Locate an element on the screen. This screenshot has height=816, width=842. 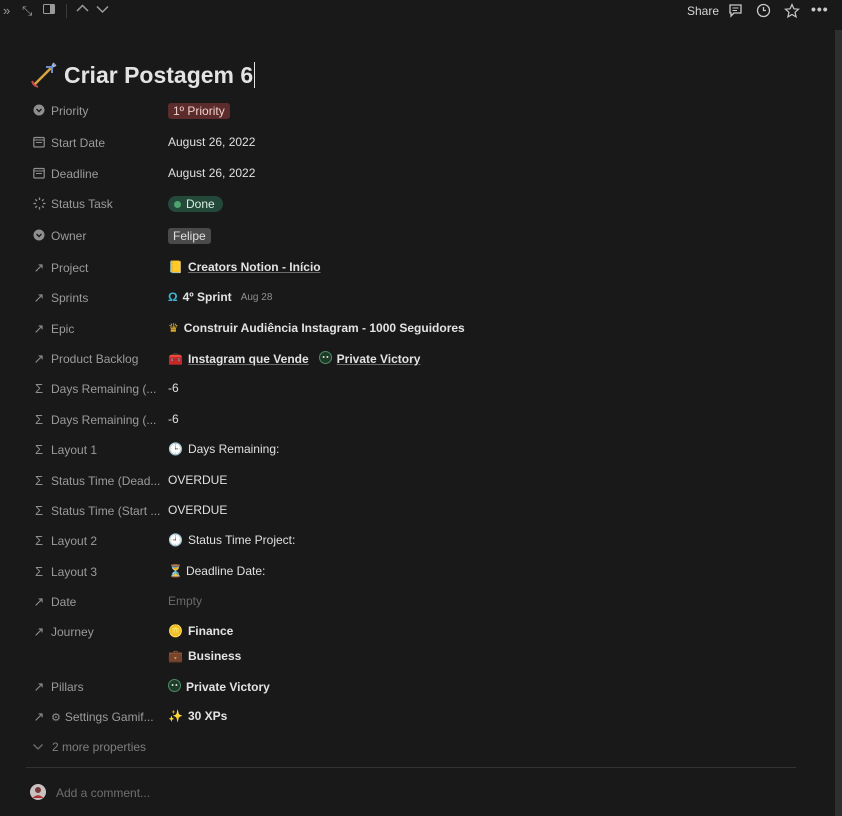
comment-icon is located at coordinates (735, 12).